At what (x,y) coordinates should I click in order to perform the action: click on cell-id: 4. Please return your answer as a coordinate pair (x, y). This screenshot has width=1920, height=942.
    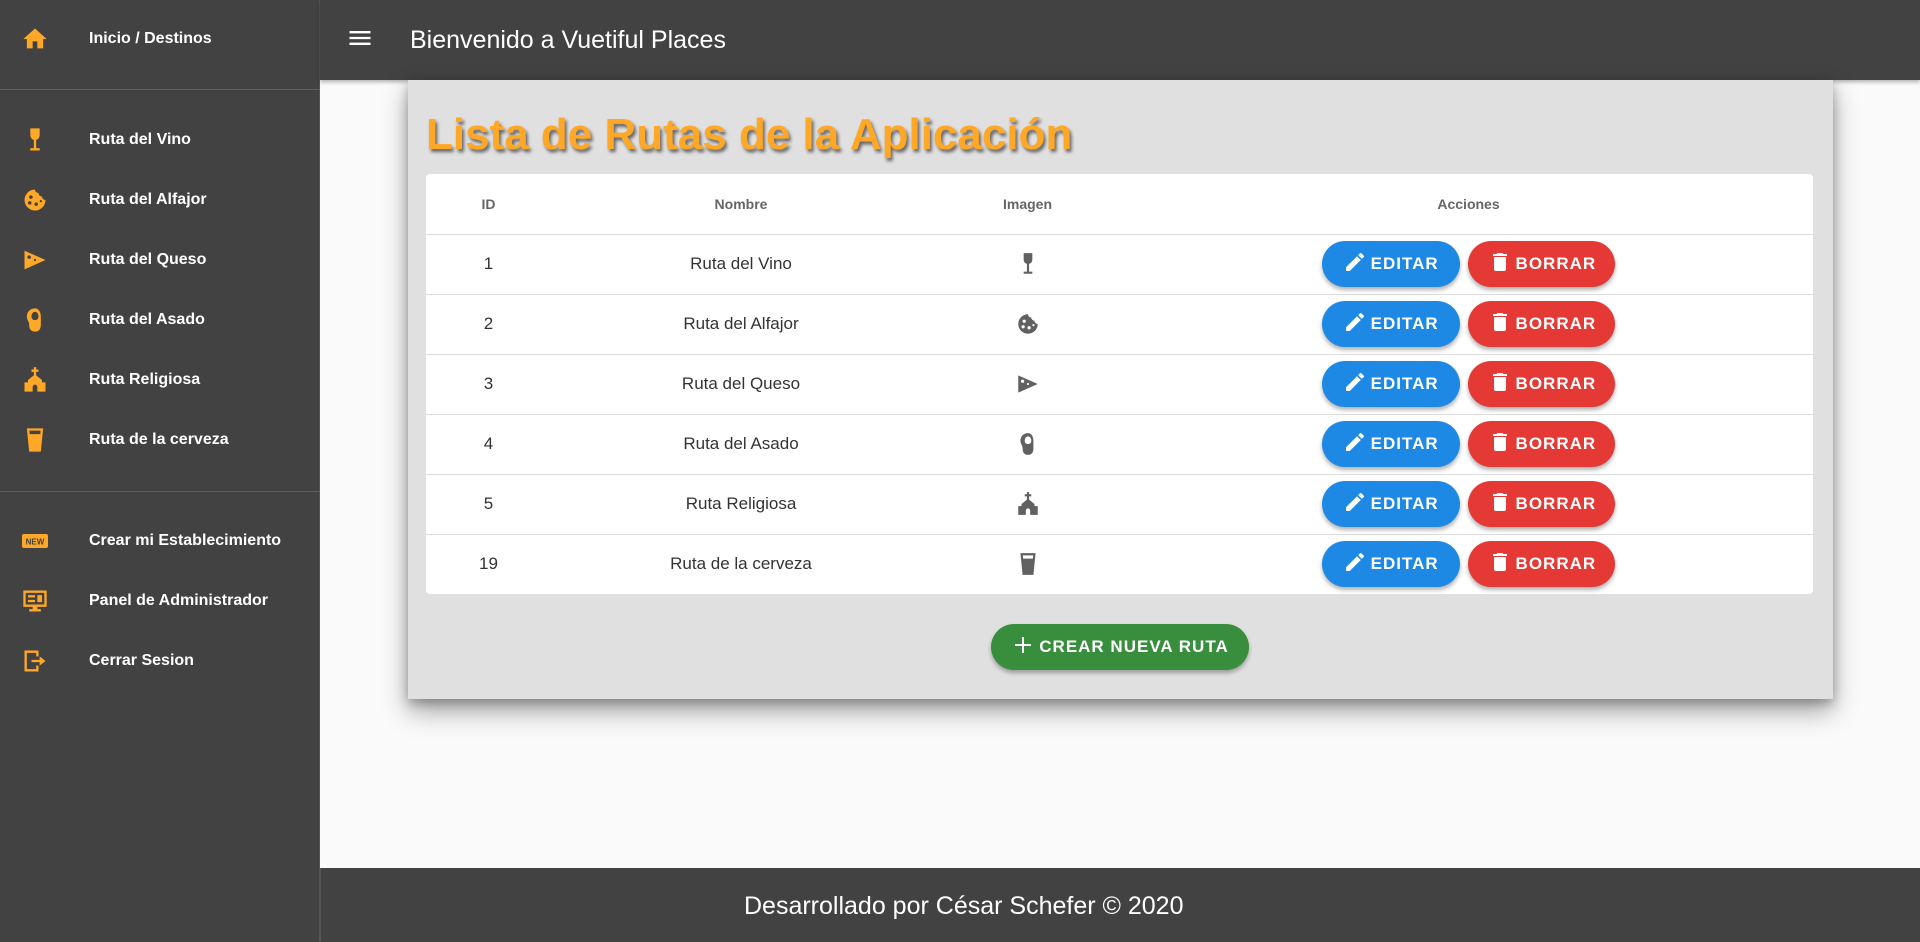
    Looking at the image, I should click on (488, 444).